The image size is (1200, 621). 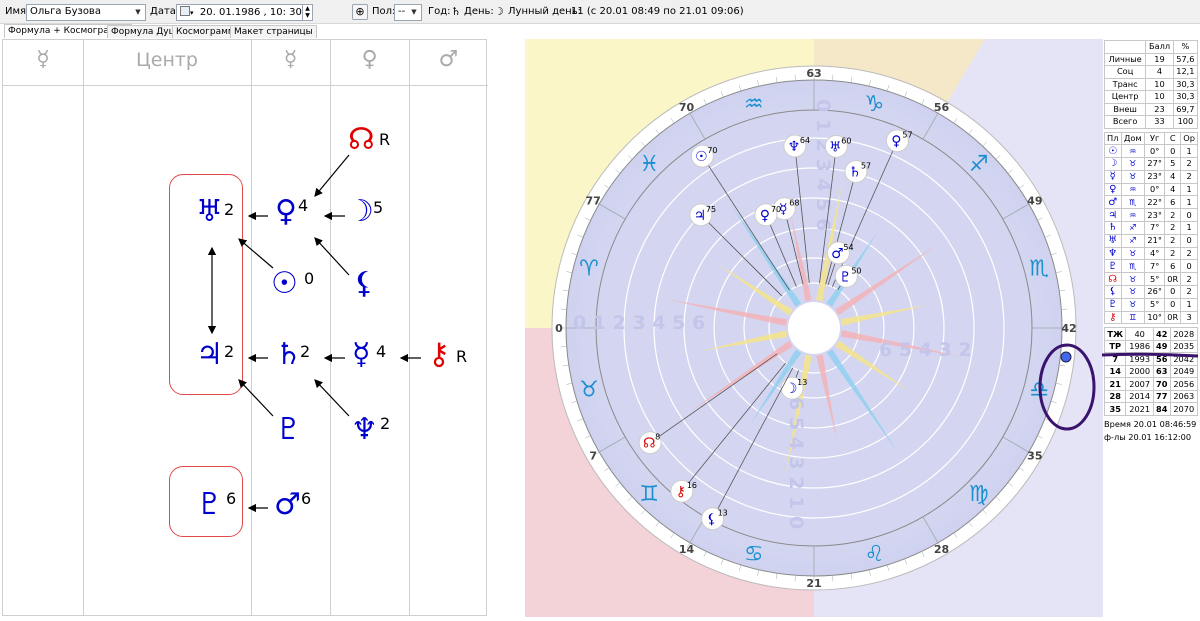 I want to click on planet-icon: ⚷, so click(x=1113, y=317).